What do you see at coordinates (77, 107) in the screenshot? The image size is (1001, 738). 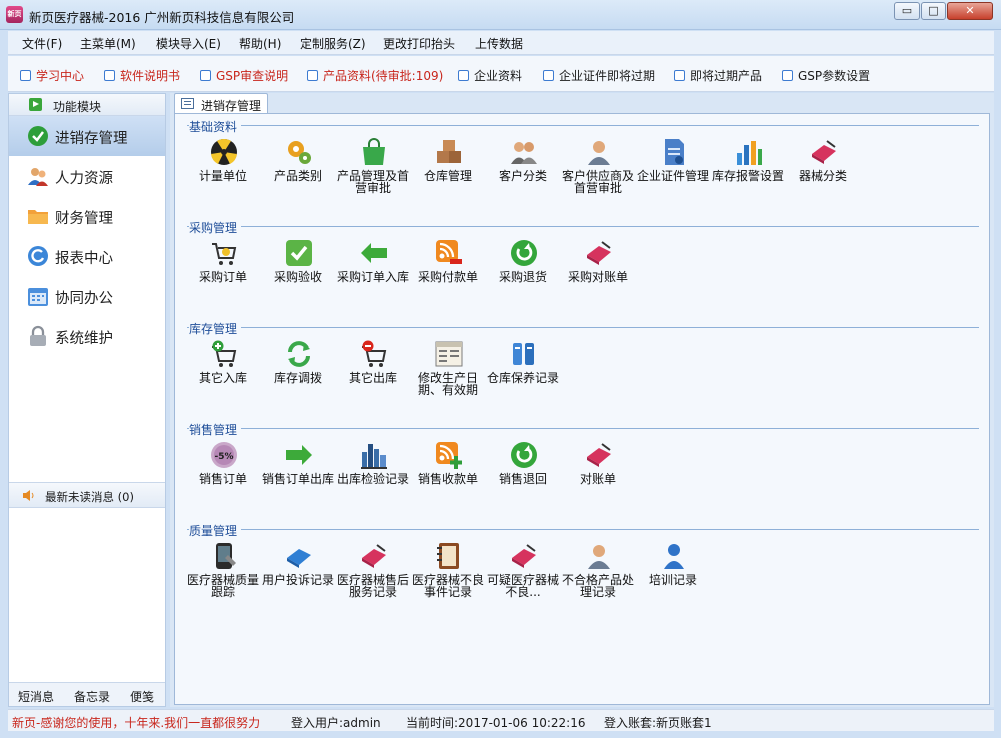 I see `sidebar-header-label: 功能模块` at bounding box center [77, 107].